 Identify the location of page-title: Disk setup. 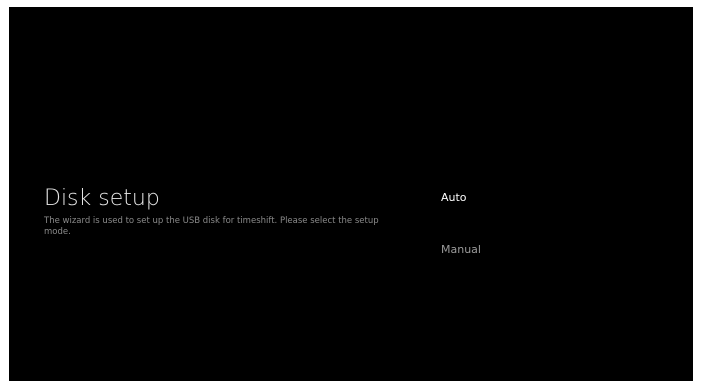
(102, 198).